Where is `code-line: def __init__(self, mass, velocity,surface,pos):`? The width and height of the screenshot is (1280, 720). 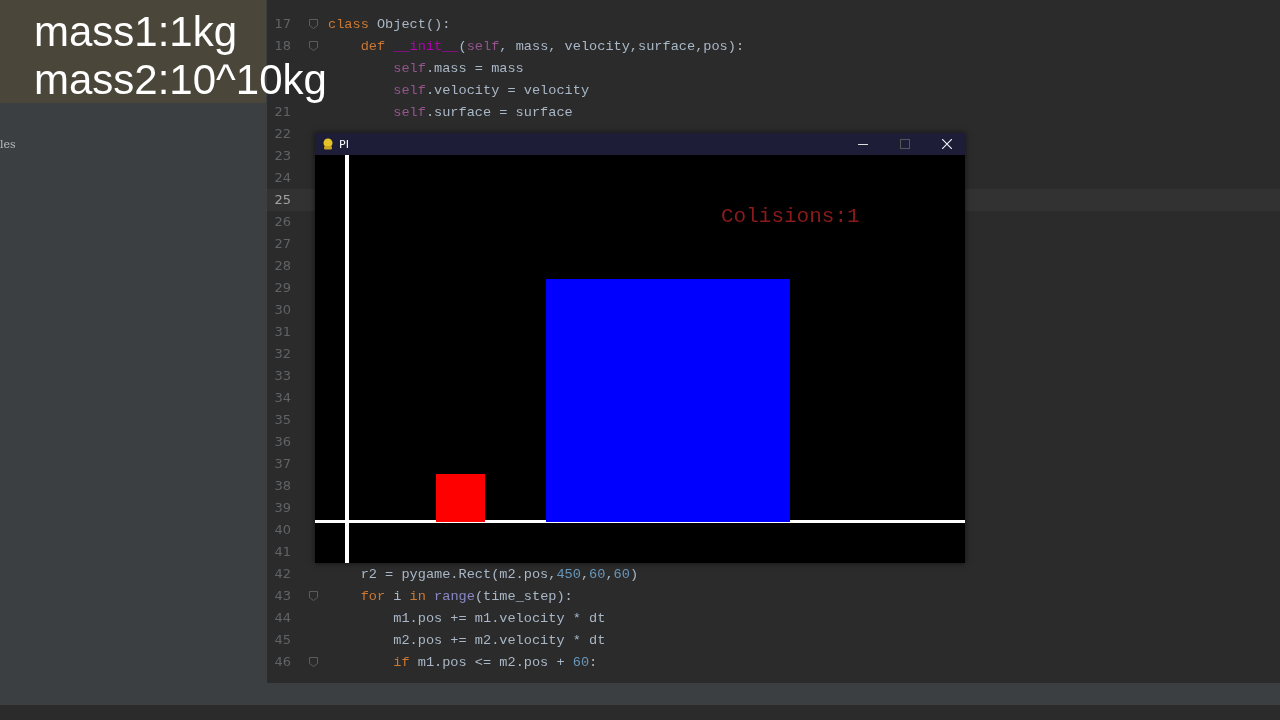
code-line: def __init__(self, mass, velocity,surface,pos): is located at coordinates (552, 46).